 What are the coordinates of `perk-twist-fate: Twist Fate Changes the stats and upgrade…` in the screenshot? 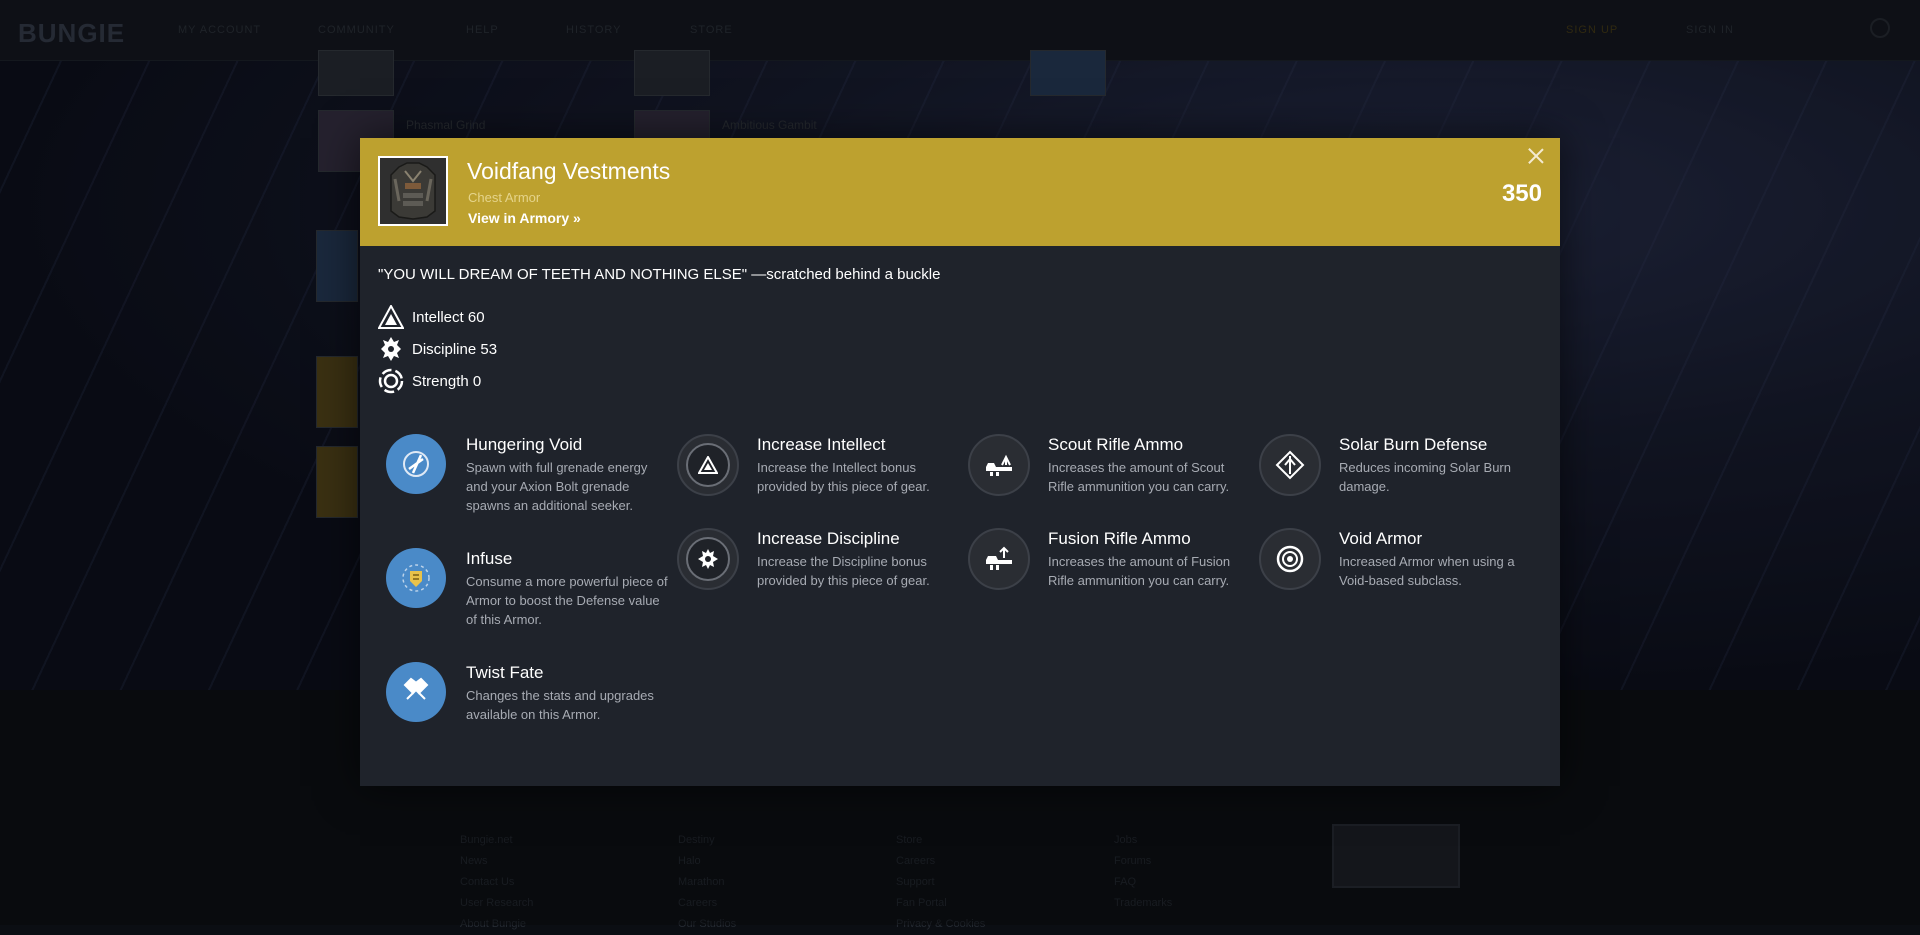 It's located at (531, 717).